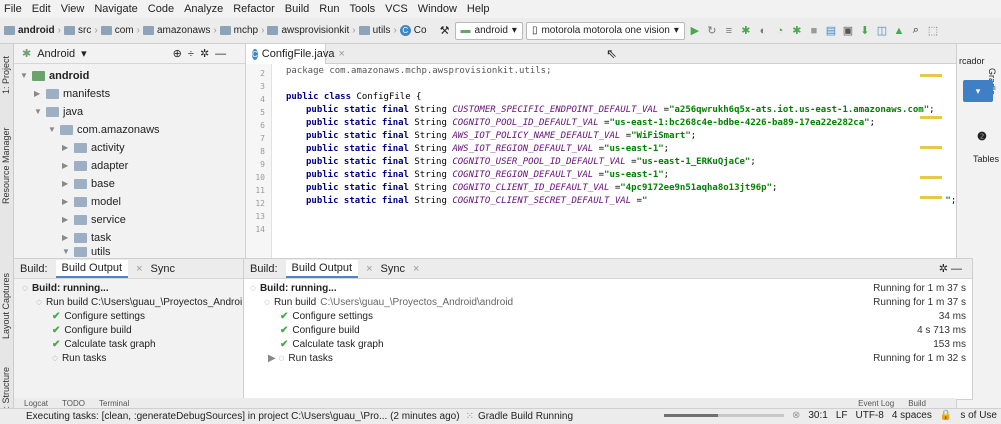  Describe the element at coordinates (876, 403) in the screenshot. I see `tool-tab-event-log: Event Log` at that location.